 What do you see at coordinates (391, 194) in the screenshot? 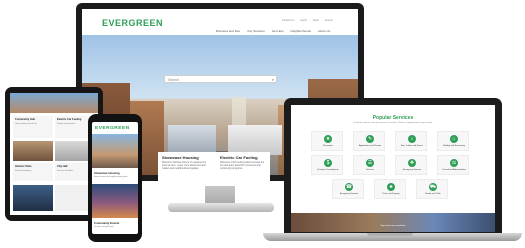
I see `service-label: Parks and Property` at bounding box center [391, 194].